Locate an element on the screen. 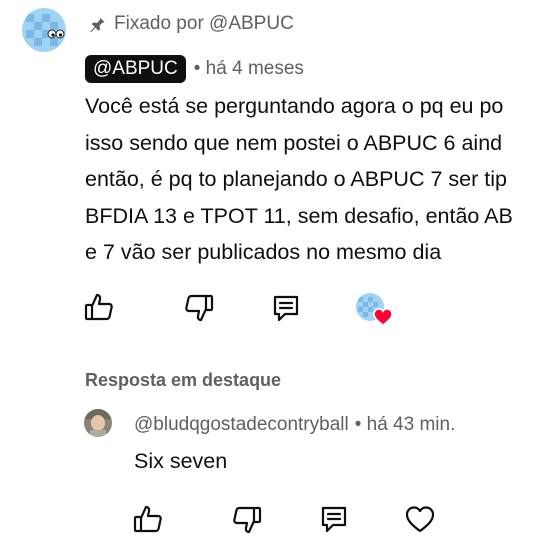 The height and width of the screenshot is (560, 560). reply-like-button is located at coordinates (148, 519).